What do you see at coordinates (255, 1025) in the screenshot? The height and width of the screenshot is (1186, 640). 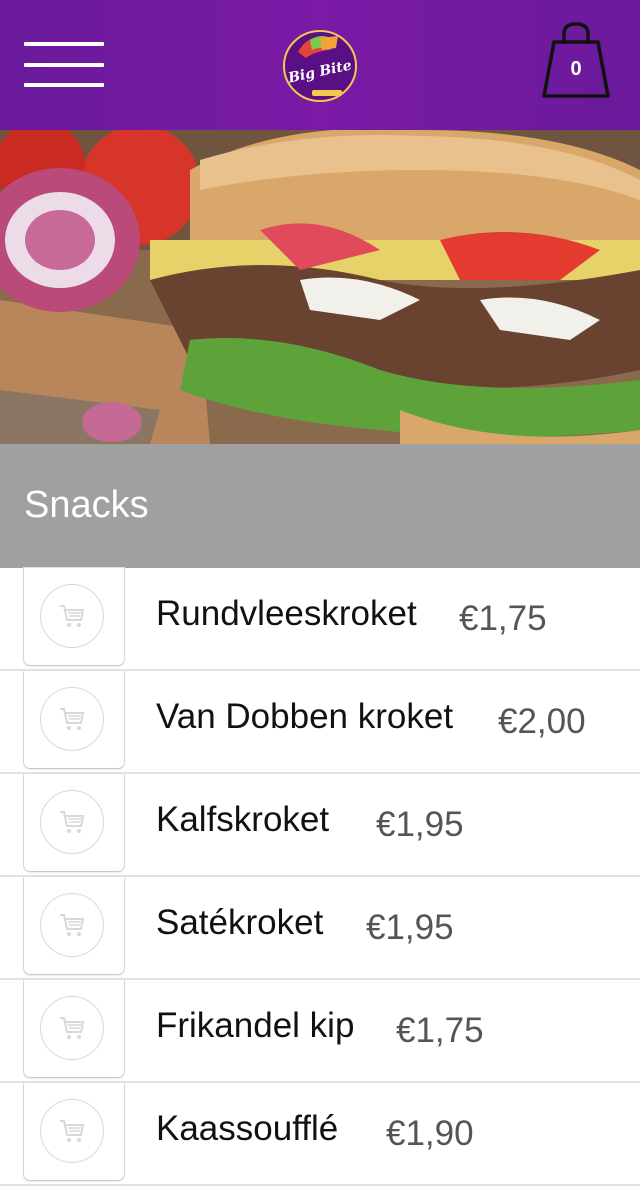 I see `product-name: Frikandel kip` at bounding box center [255, 1025].